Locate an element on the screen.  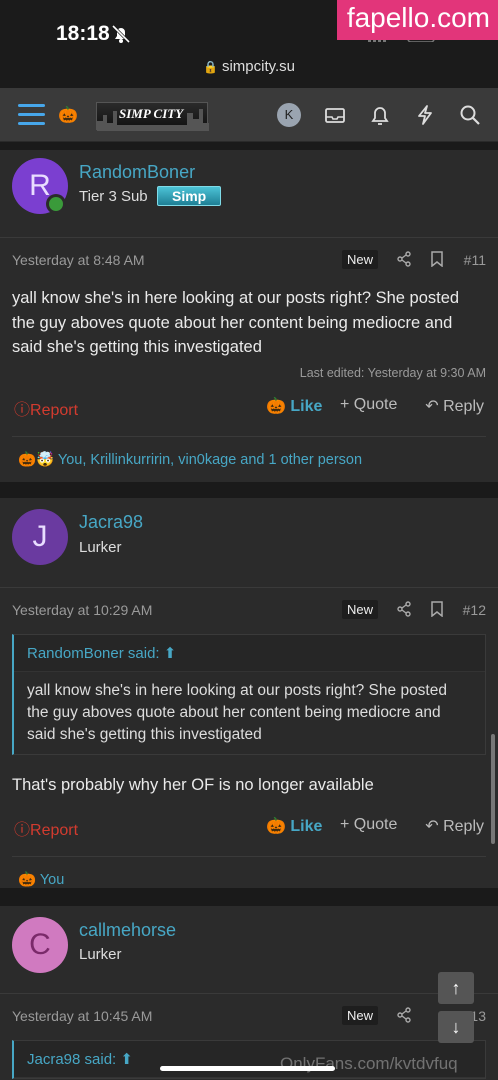
user-title: Tier 3 Sub is located at coordinates (113, 196).